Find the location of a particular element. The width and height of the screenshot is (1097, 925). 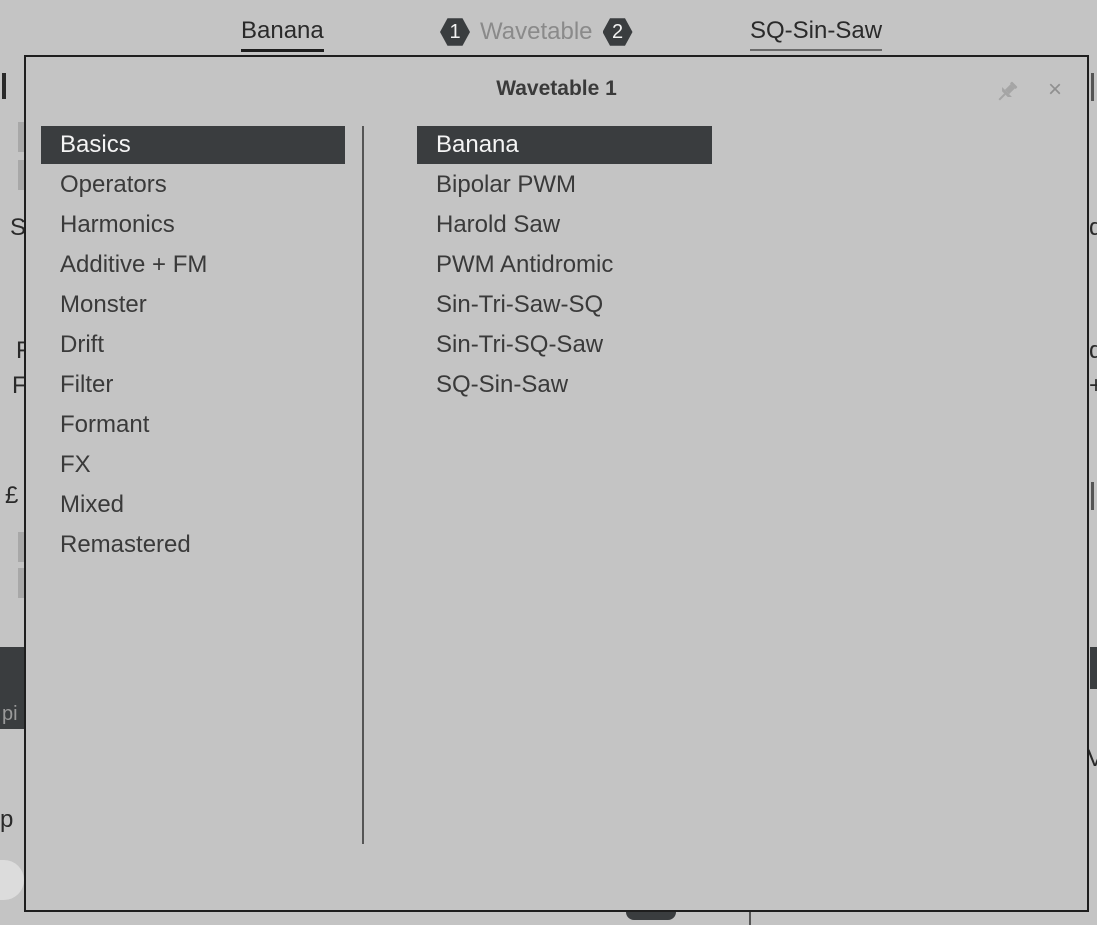

preset-item-sq-sin-saw: SQ-Sin-Saw is located at coordinates (564, 386).